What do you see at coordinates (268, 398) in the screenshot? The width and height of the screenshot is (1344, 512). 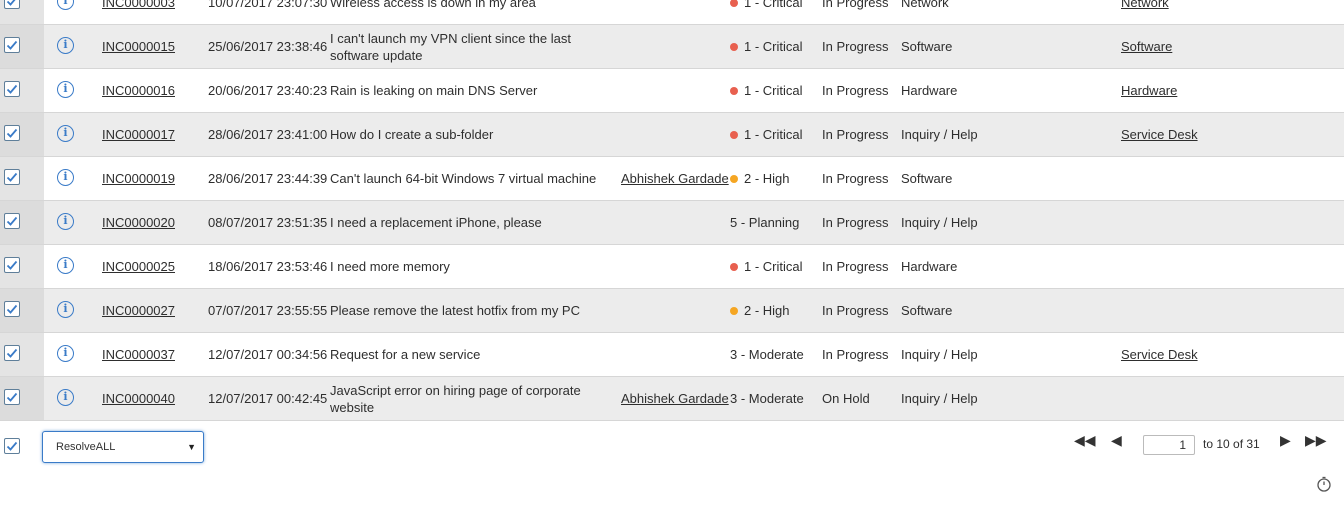 I see `opened-date: 12/07/2017 00:42:45` at bounding box center [268, 398].